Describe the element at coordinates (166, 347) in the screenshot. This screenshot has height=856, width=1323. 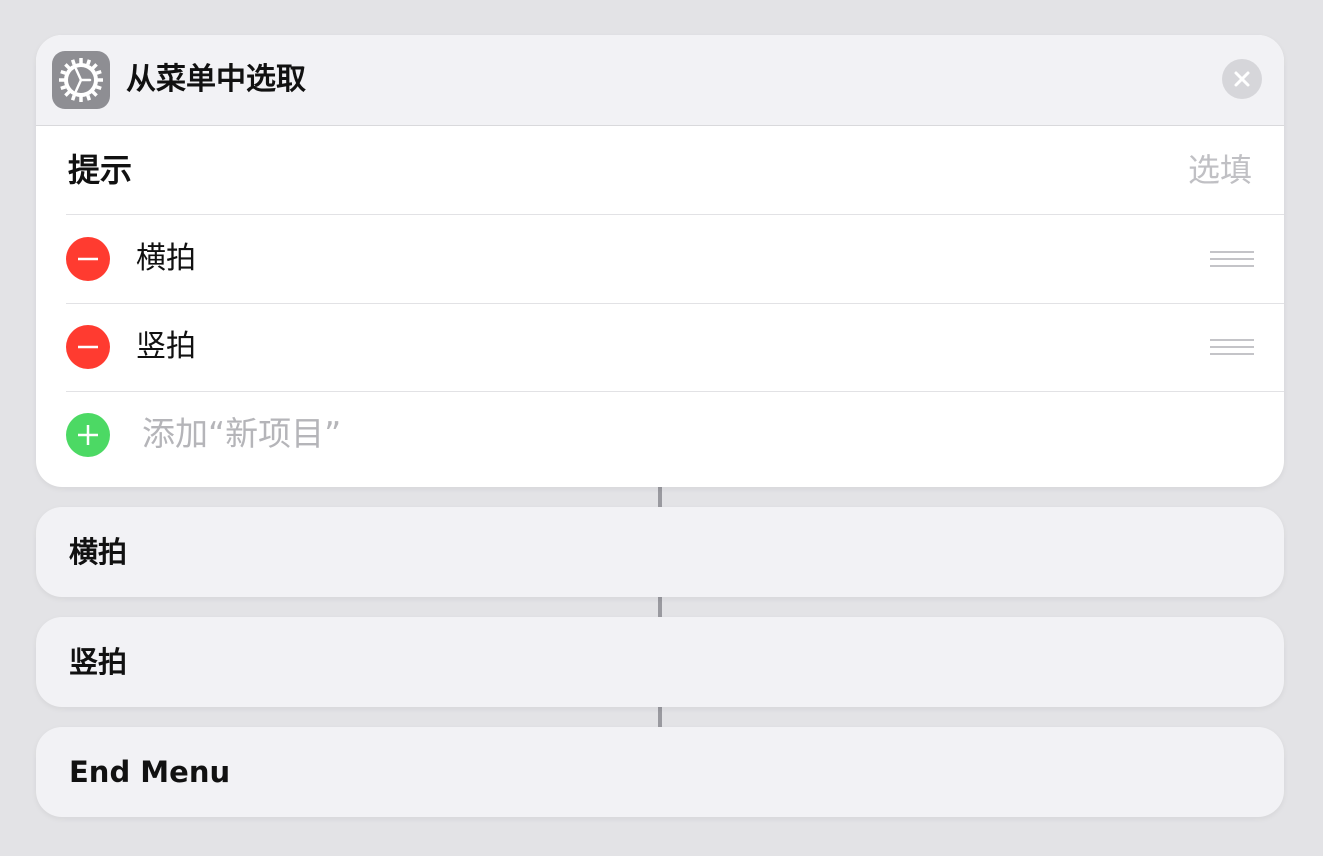
I see `menu-item-label: 竖拍` at that location.